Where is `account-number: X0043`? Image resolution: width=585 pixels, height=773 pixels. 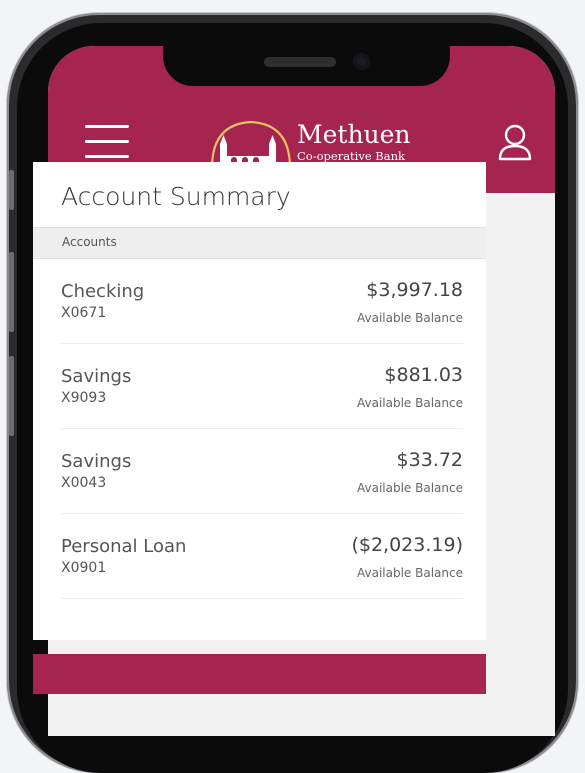 account-number: X0043 is located at coordinates (84, 483).